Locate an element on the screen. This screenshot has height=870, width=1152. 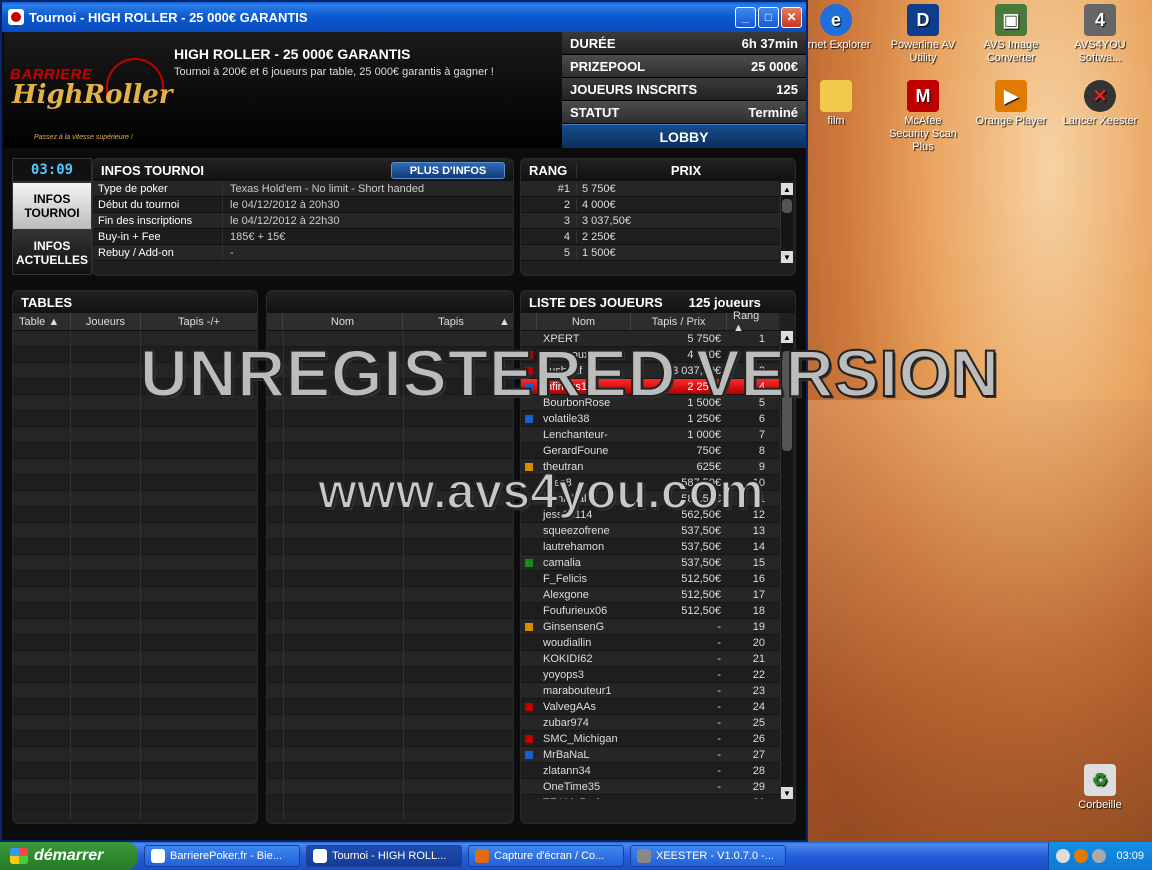
player-row: GinsensenG - 19 is located at coordinates (650, 627).